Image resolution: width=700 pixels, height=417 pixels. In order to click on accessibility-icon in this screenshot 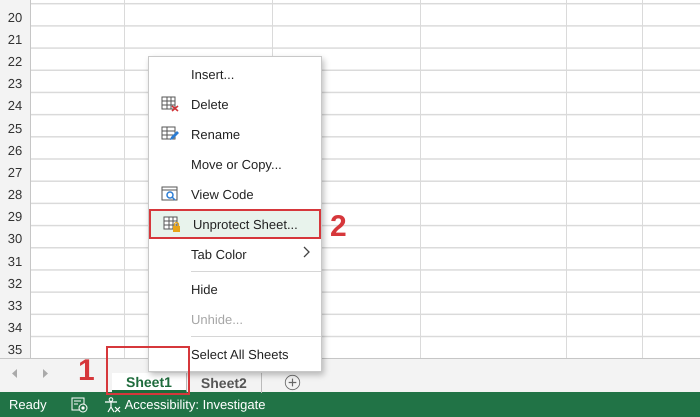, I will do `click(111, 404)`.